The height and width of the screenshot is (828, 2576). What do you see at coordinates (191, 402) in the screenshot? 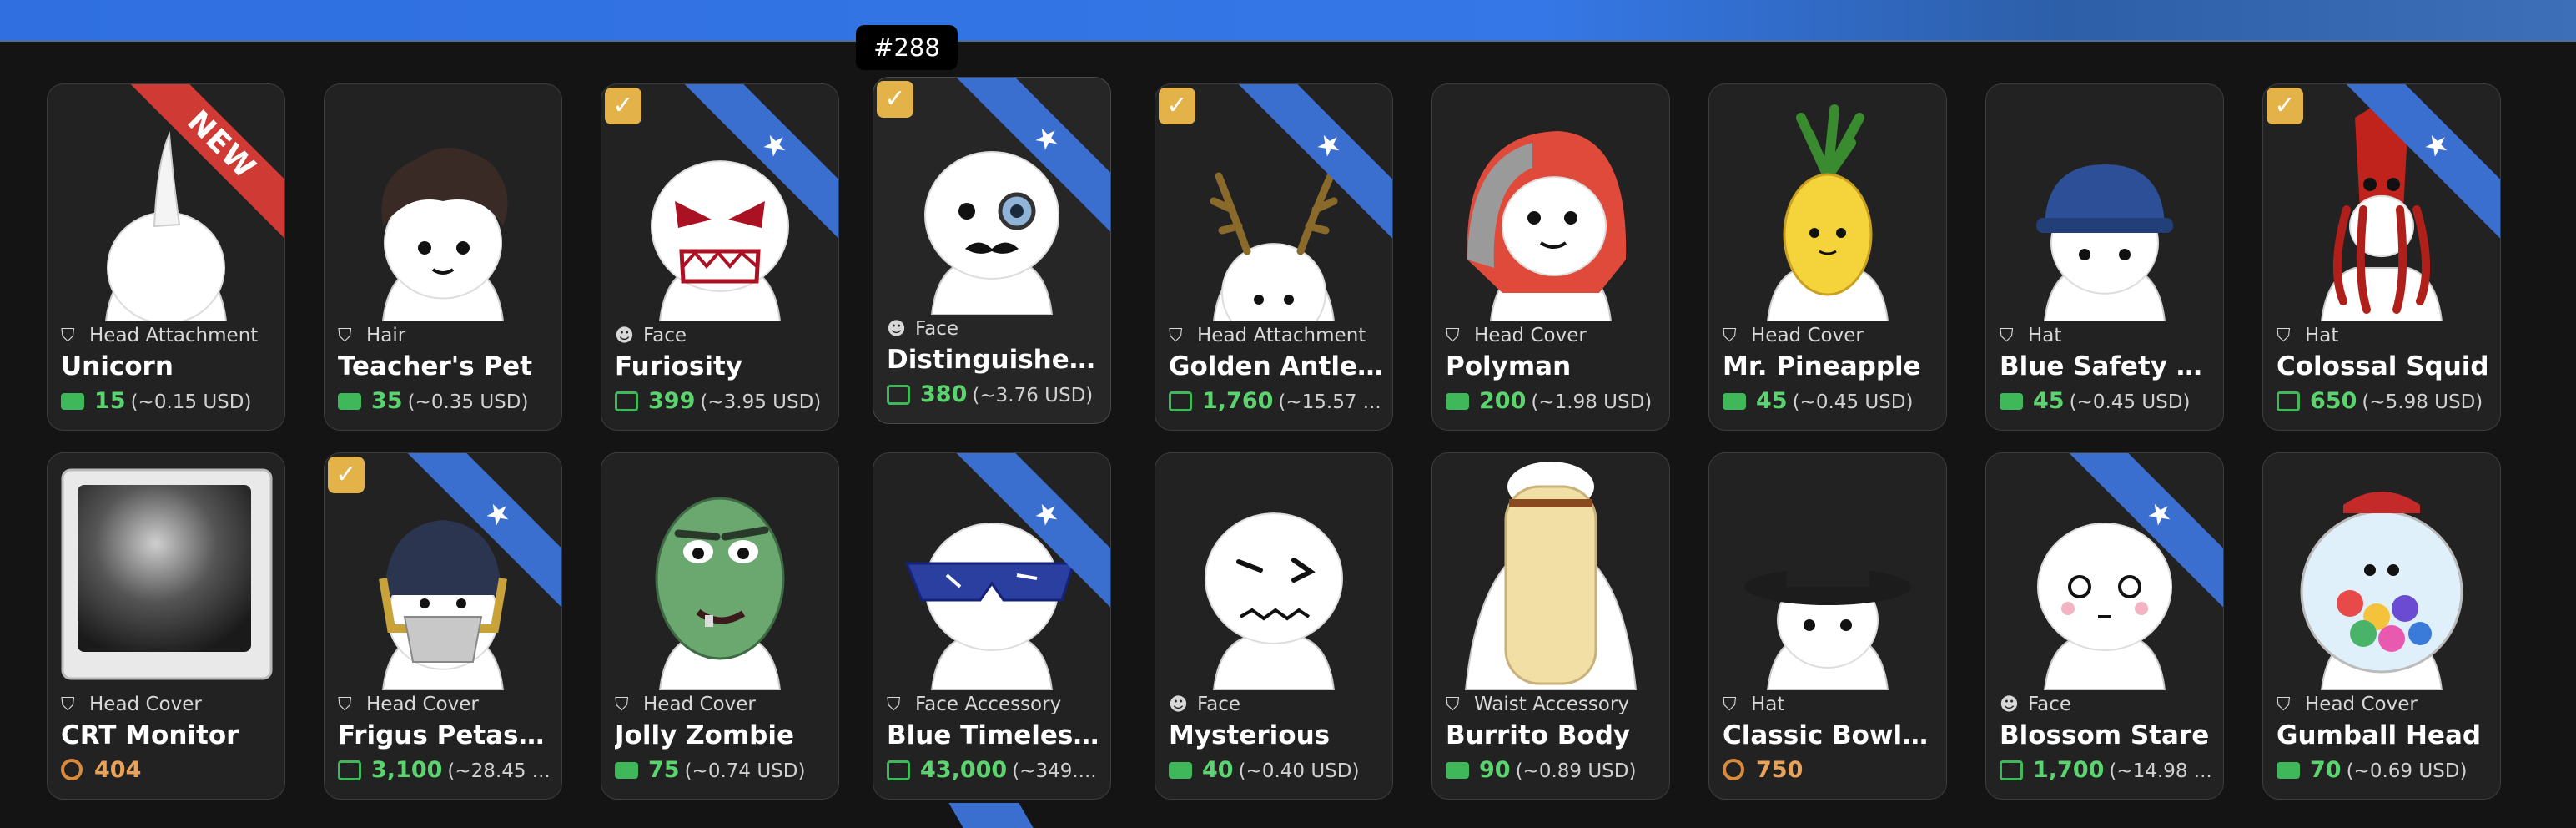
I see `price-usd: (~0.15 USD)` at bounding box center [191, 402].